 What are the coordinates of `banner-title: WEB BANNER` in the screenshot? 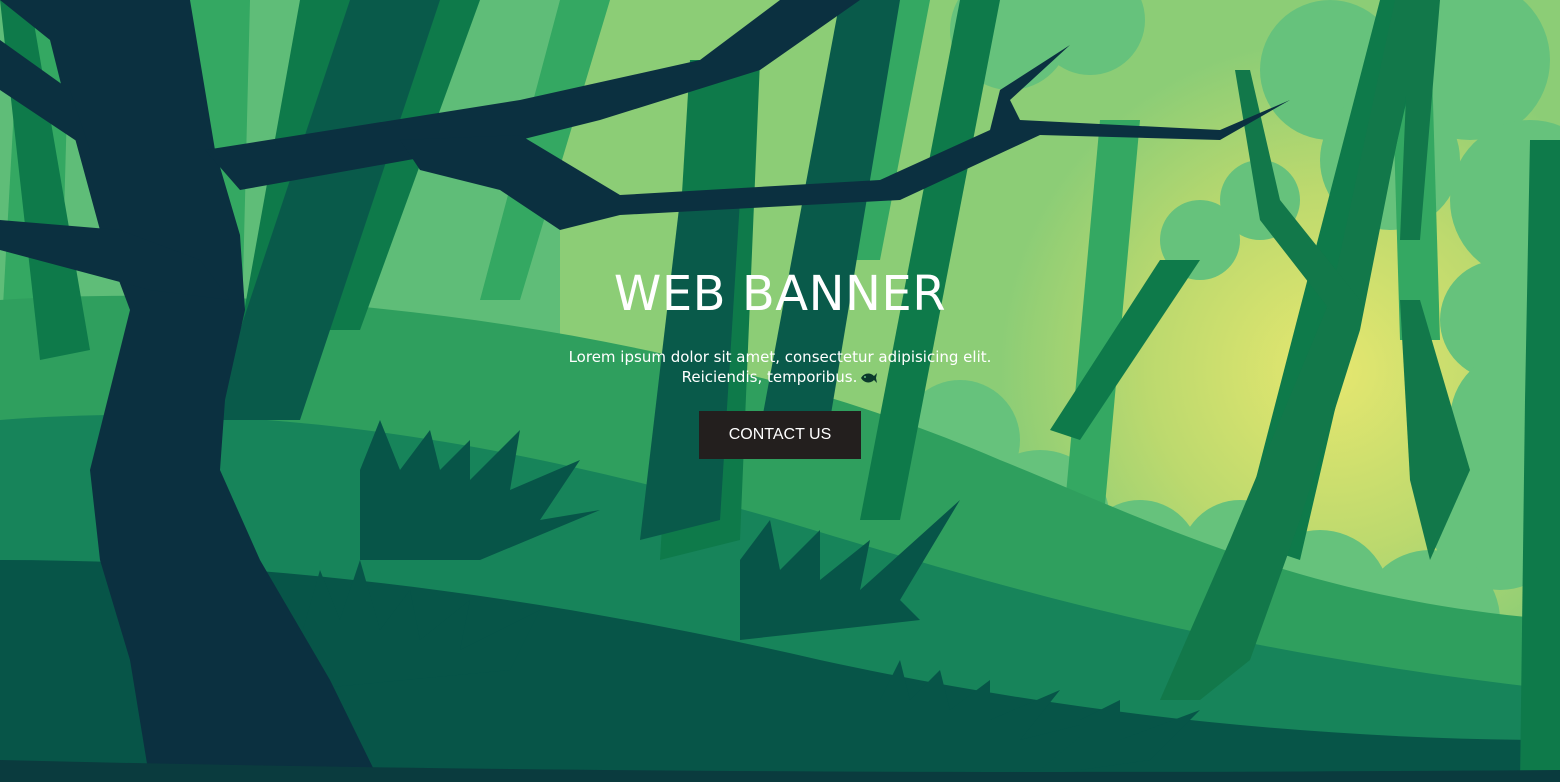 It's located at (780, 294).